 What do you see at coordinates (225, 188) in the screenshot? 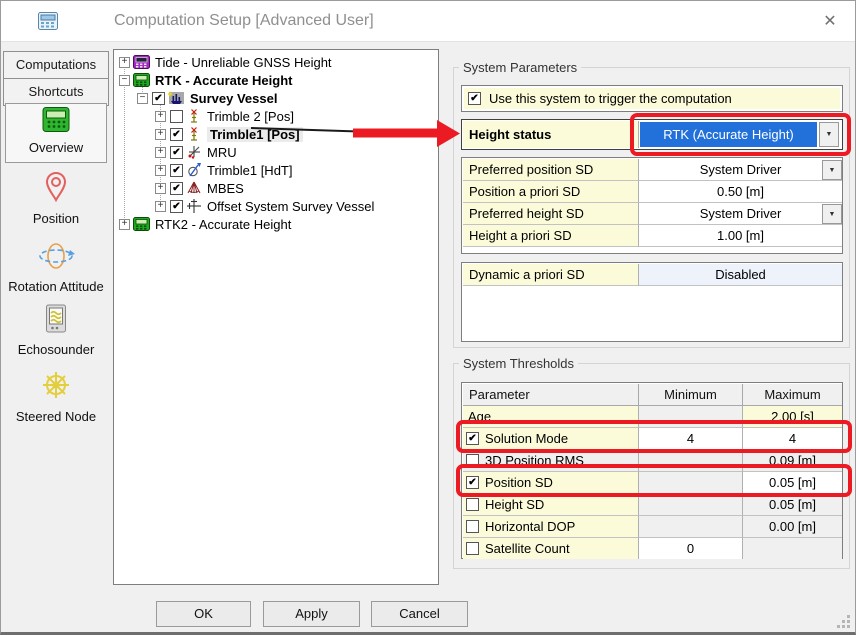
I see `tree-item-label: MBES` at bounding box center [225, 188].